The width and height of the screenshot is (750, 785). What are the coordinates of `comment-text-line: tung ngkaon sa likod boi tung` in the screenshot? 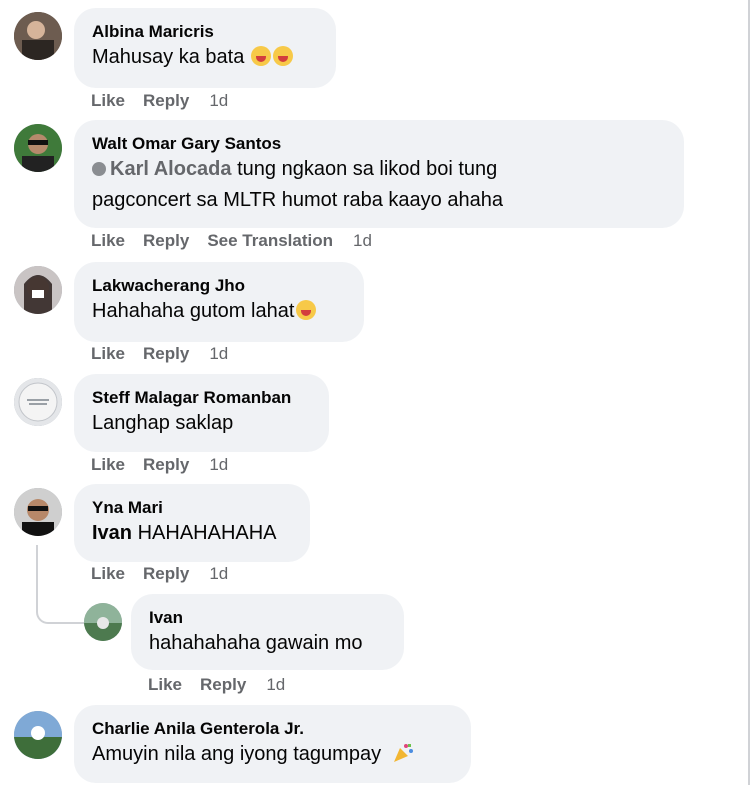 It's located at (364, 169).